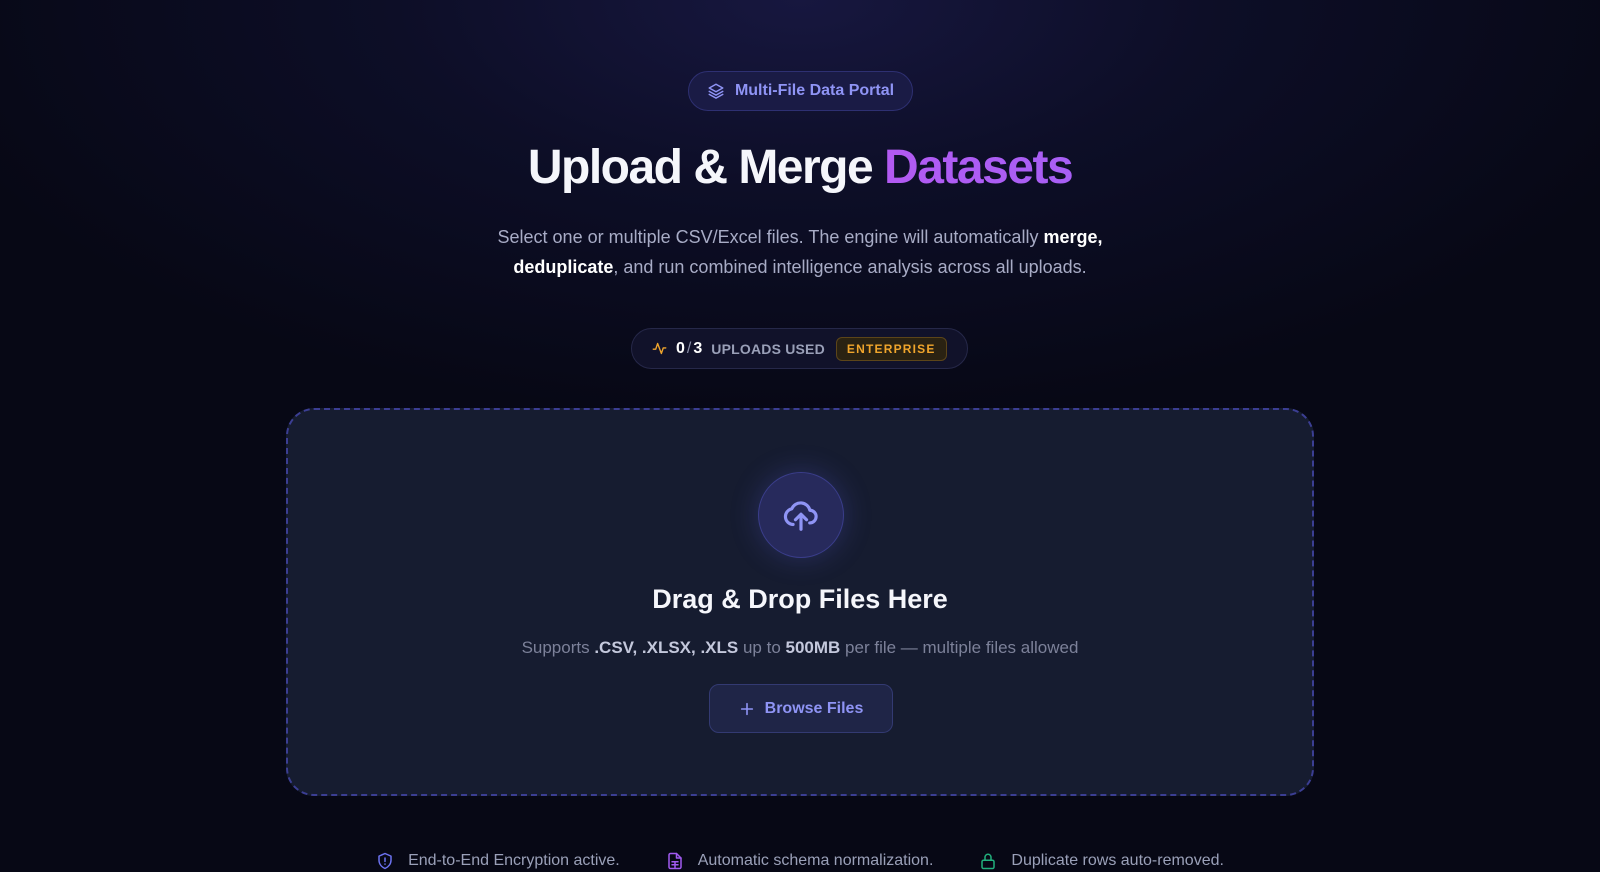 This screenshot has width=1600, height=872. What do you see at coordinates (659, 348) in the screenshot?
I see `activity-icon` at bounding box center [659, 348].